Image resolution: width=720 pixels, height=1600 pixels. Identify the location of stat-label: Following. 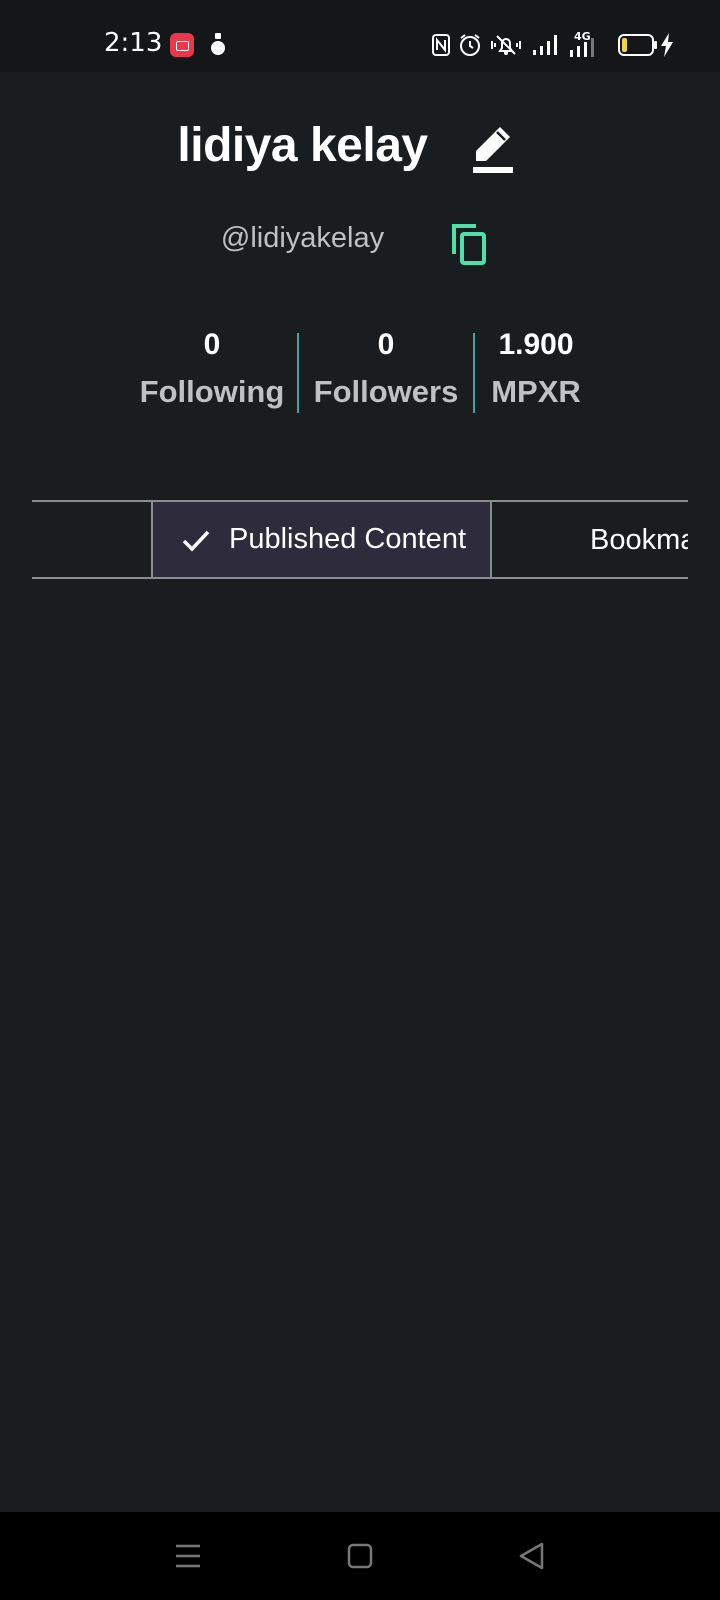
(212, 391).